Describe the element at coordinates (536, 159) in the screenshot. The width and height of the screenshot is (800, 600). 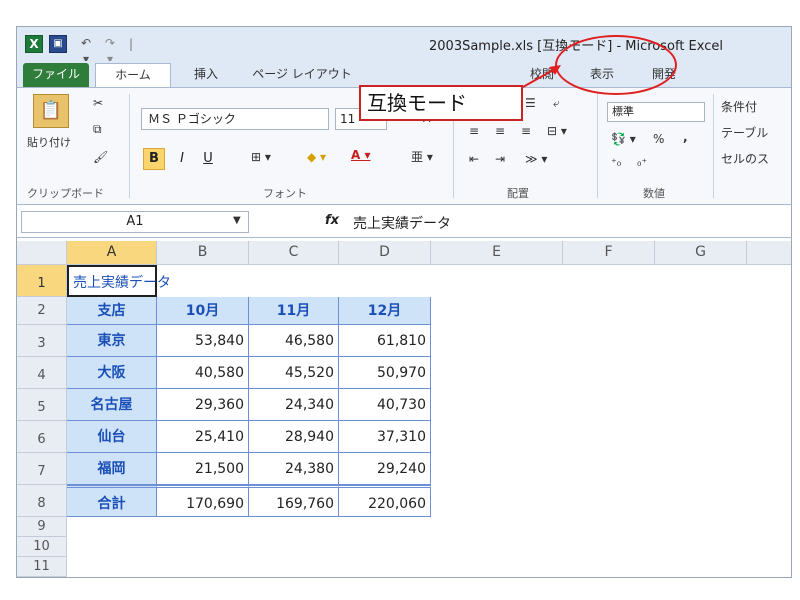
I see `orientation-icon: ≫ ▾` at that location.